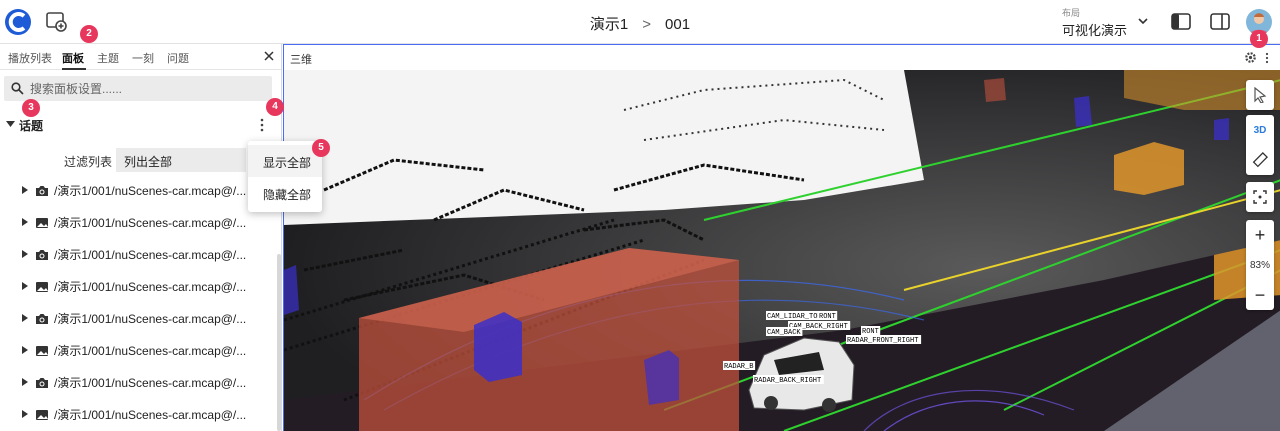 The image size is (1280, 431). Describe the element at coordinates (1259, 39) in the screenshot. I see `step-badge-1: 1` at that location.